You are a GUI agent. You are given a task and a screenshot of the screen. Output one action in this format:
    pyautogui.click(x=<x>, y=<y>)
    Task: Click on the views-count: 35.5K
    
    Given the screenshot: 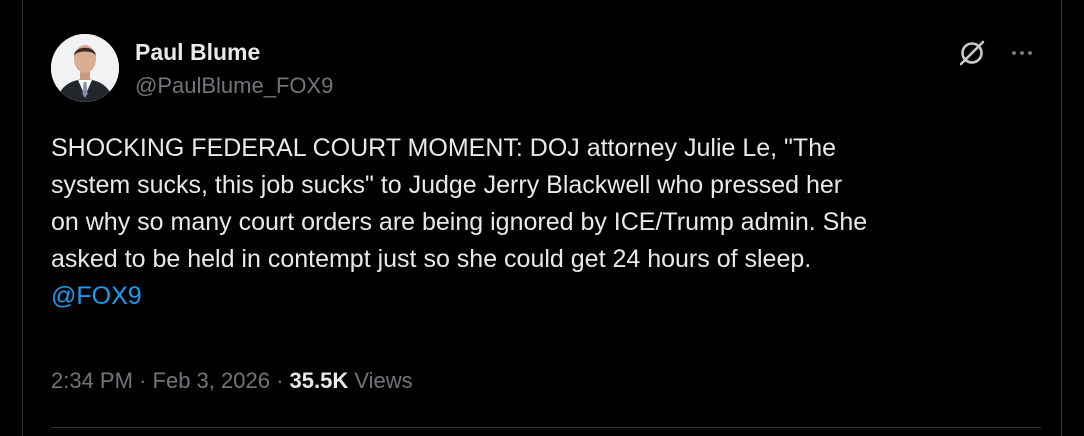 What is the action you would take?
    pyautogui.click(x=319, y=380)
    